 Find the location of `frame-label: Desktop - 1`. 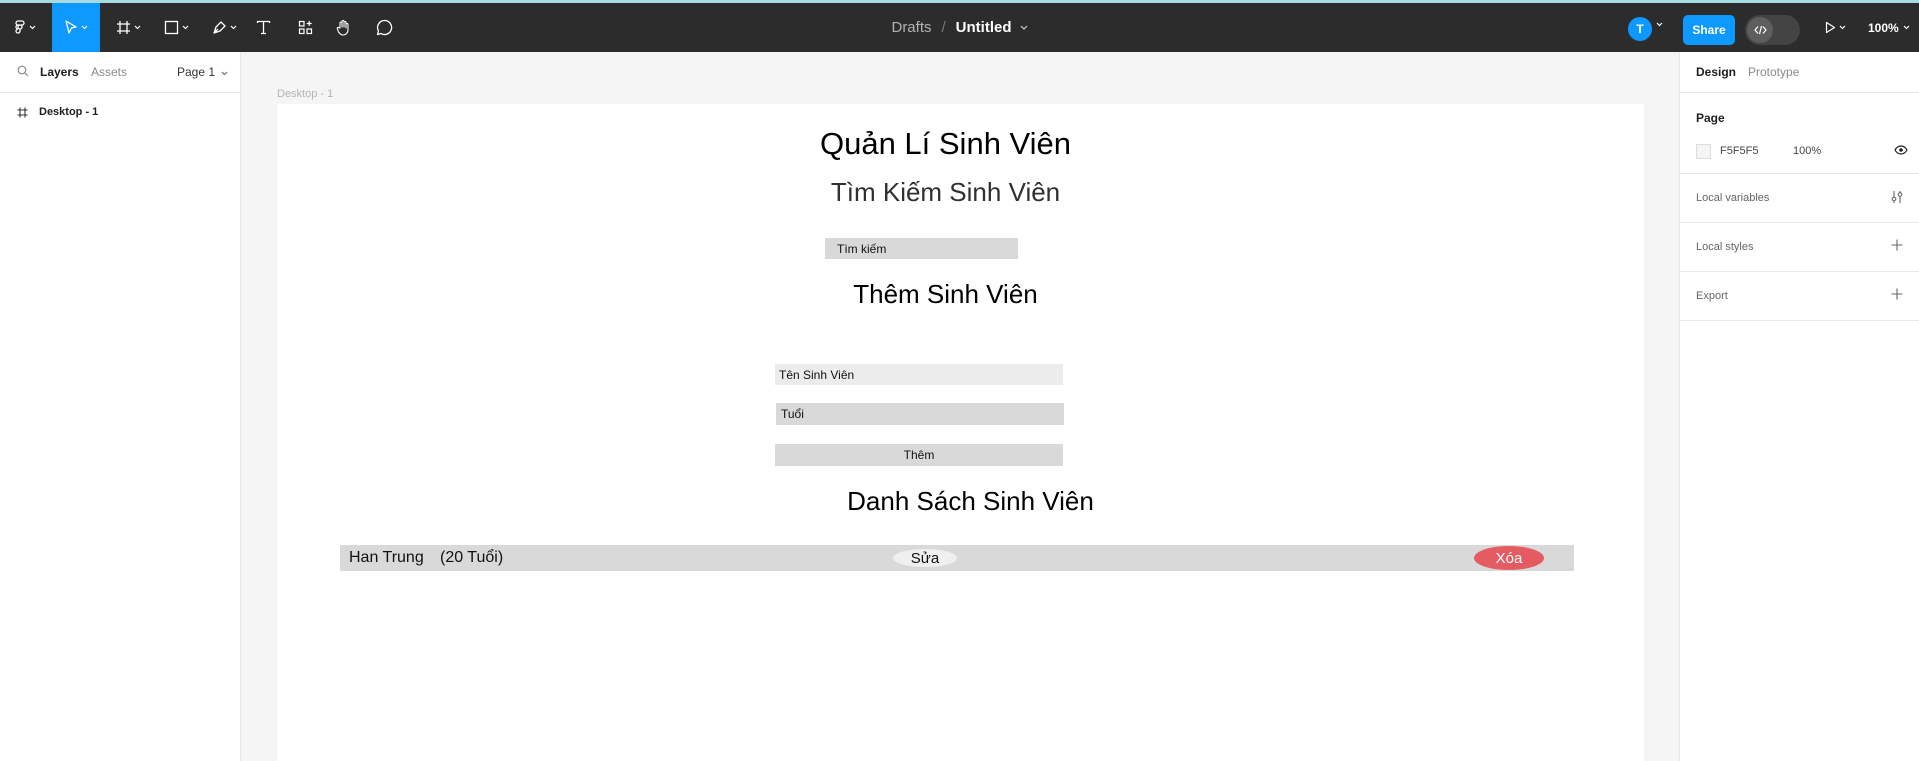

frame-label: Desktop - 1 is located at coordinates (305, 94).